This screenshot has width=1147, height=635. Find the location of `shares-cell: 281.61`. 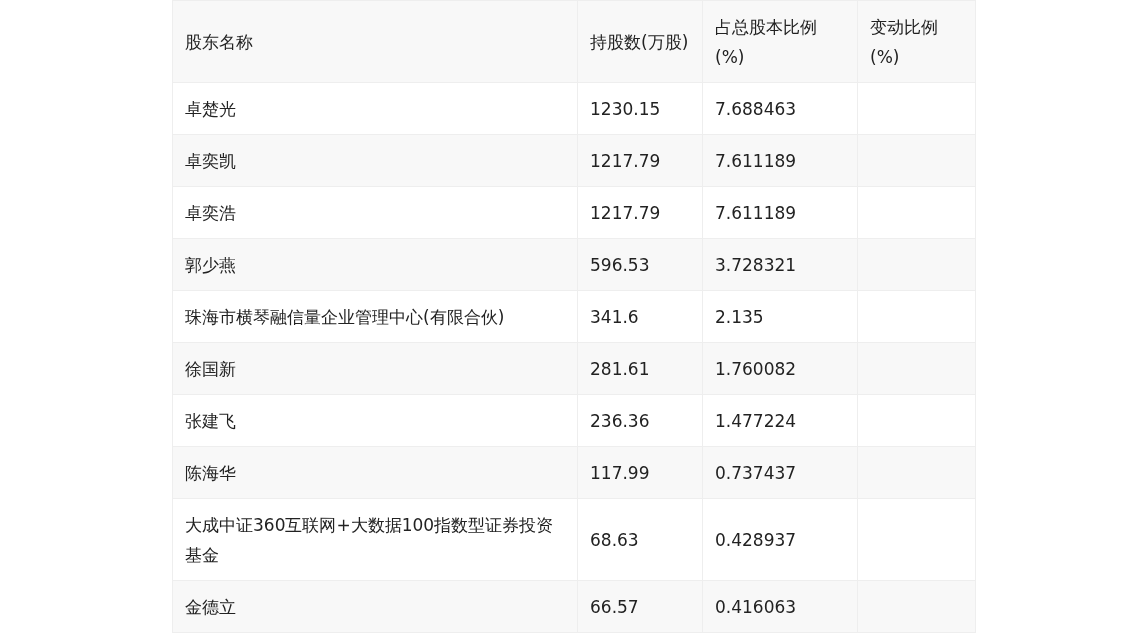

shares-cell: 281.61 is located at coordinates (640, 368).